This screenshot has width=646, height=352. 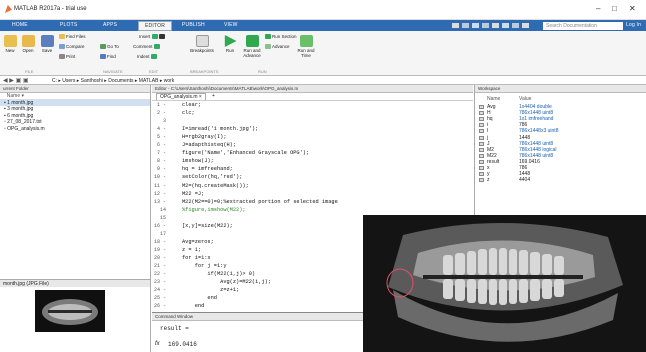 I want to click on code-line: figure('Name','Enhanced Grayscale OPG');, so click(x=246, y=153).